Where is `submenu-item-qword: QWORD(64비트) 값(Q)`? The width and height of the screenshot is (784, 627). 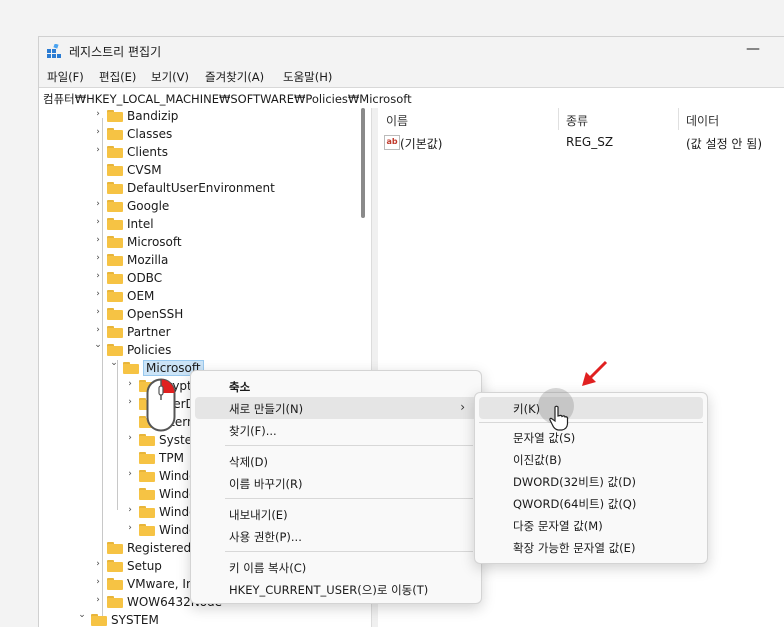 submenu-item-qword: QWORD(64비트) 값(Q) is located at coordinates (591, 503).